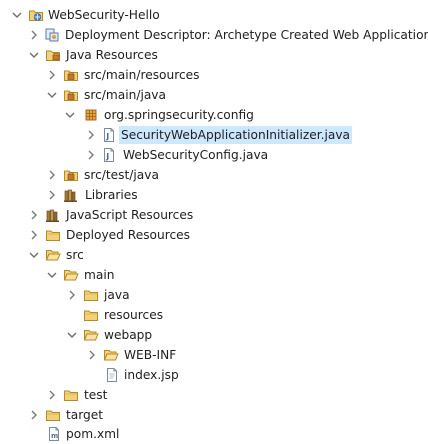 This screenshot has height=444, width=428. I want to click on tree-label-src: src, so click(75, 255).